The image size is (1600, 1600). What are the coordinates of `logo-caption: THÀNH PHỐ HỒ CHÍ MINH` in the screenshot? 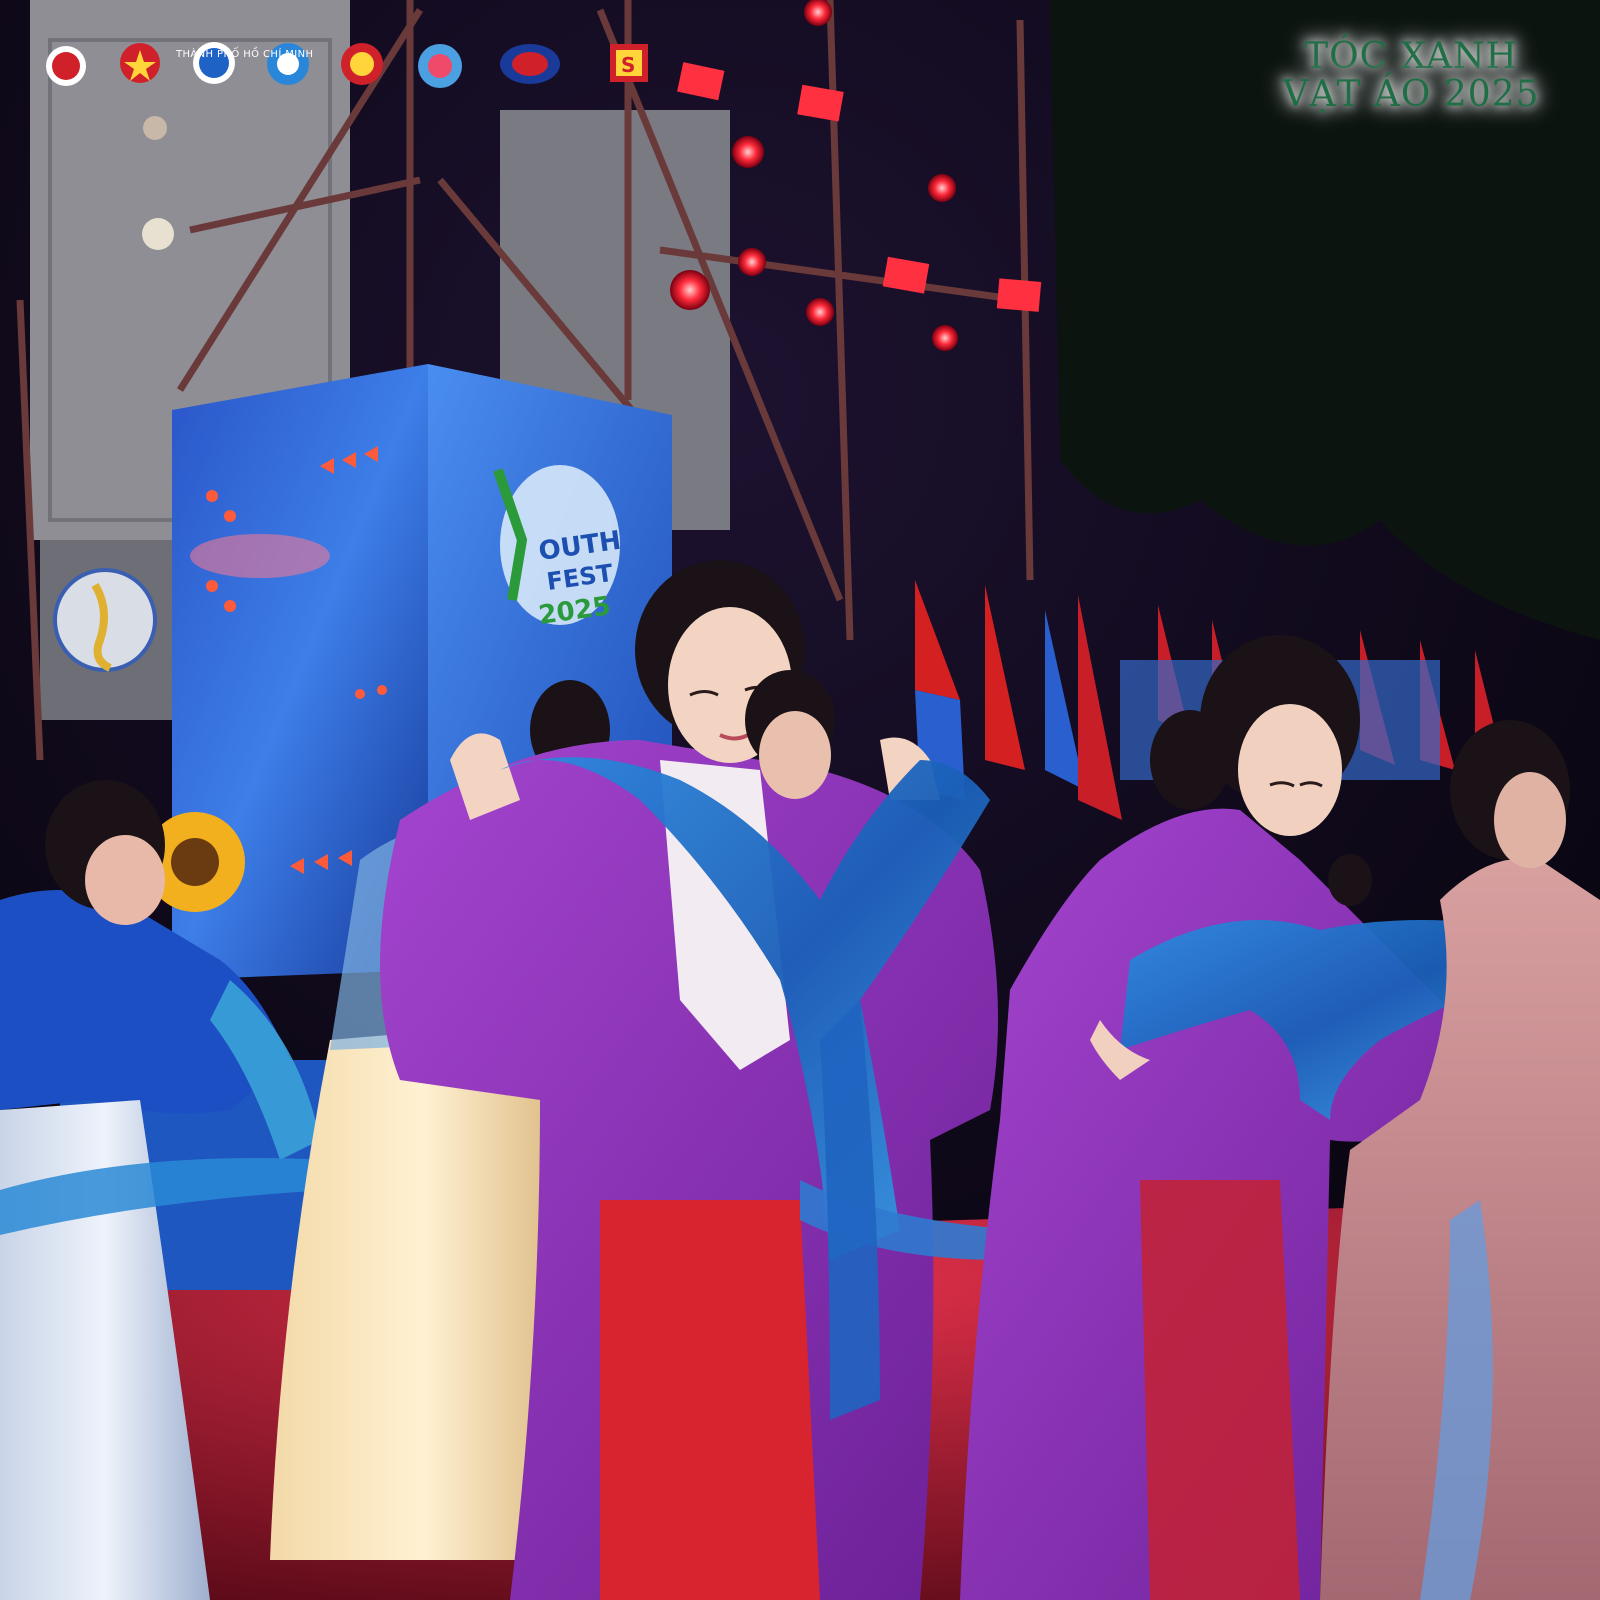 It's located at (245, 54).